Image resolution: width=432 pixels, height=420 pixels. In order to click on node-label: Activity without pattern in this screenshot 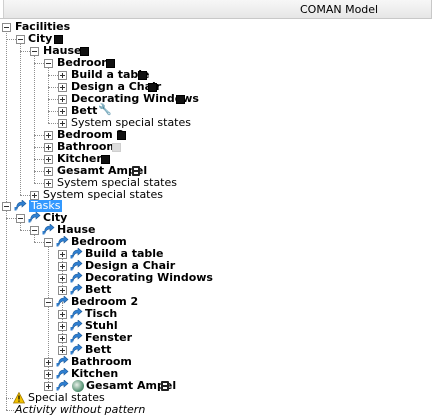, I will do `click(80, 409)`.